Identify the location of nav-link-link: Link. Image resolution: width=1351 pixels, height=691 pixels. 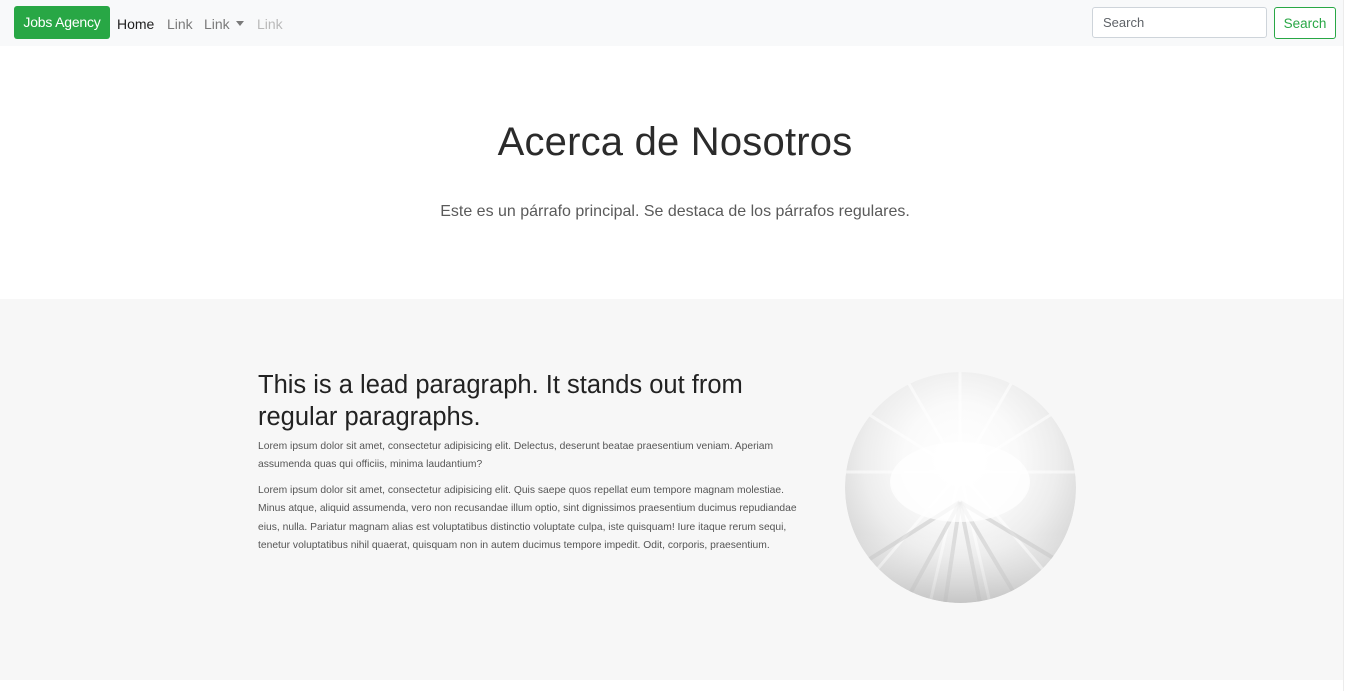
(180, 24).